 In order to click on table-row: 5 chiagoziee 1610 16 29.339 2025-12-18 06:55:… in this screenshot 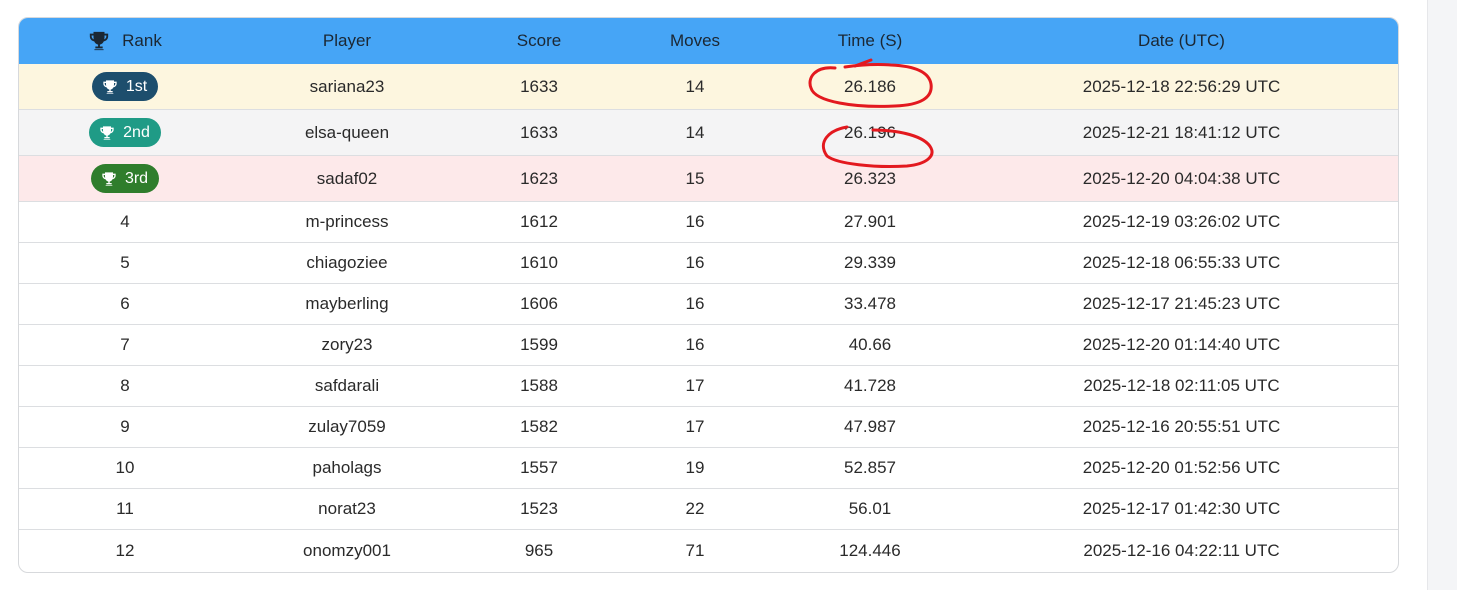, I will do `click(708, 263)`.